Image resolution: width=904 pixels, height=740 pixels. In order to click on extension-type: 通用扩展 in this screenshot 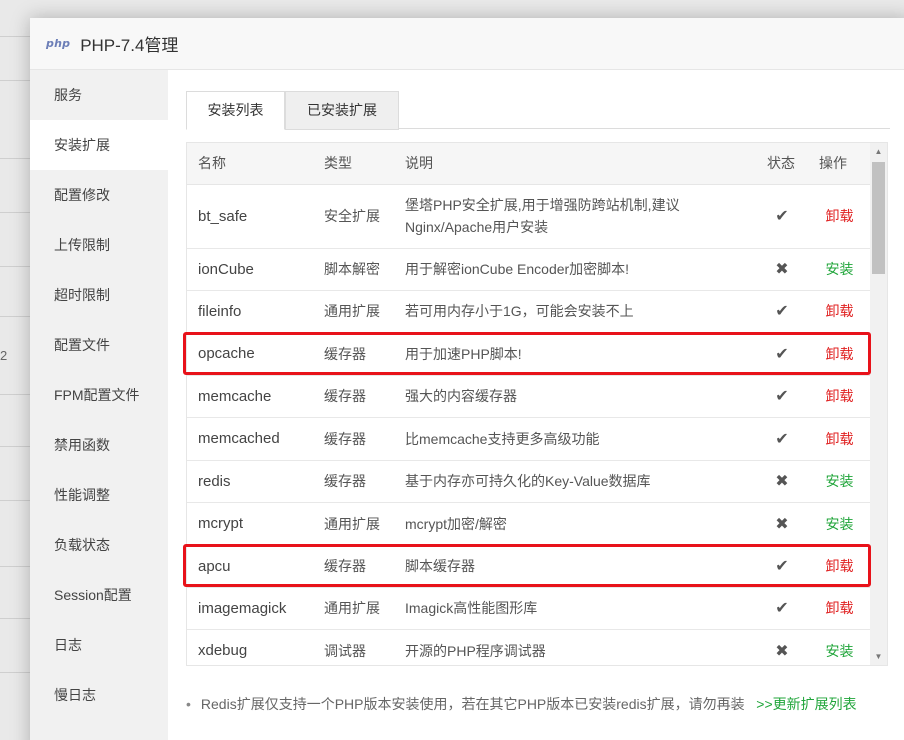, I will do `click(353, 311)`.